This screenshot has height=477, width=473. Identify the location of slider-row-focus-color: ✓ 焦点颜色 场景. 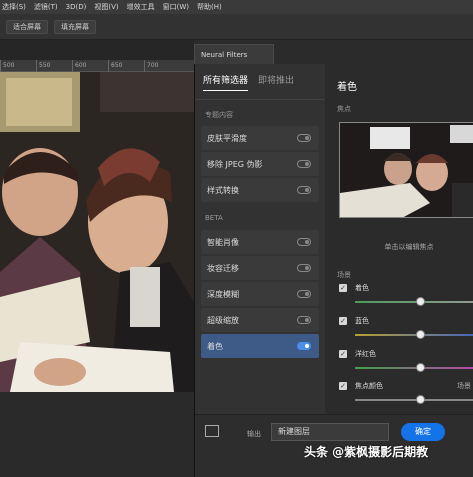
(406, 396).